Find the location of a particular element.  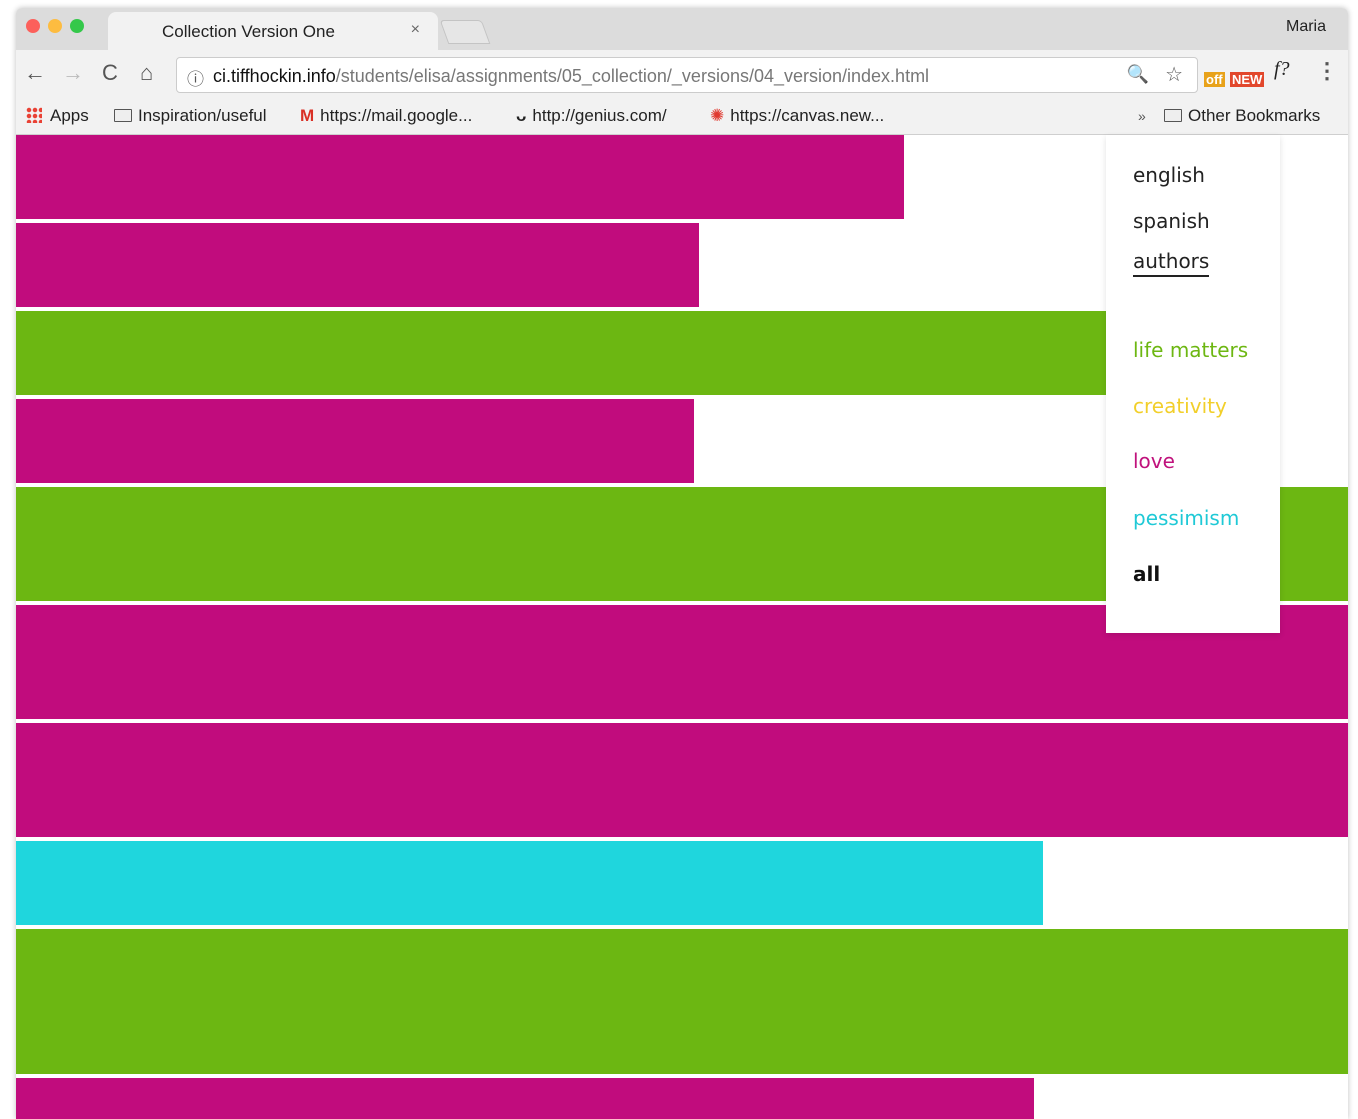

bookmark-apps: Apps is located at coordinates (57, 116).